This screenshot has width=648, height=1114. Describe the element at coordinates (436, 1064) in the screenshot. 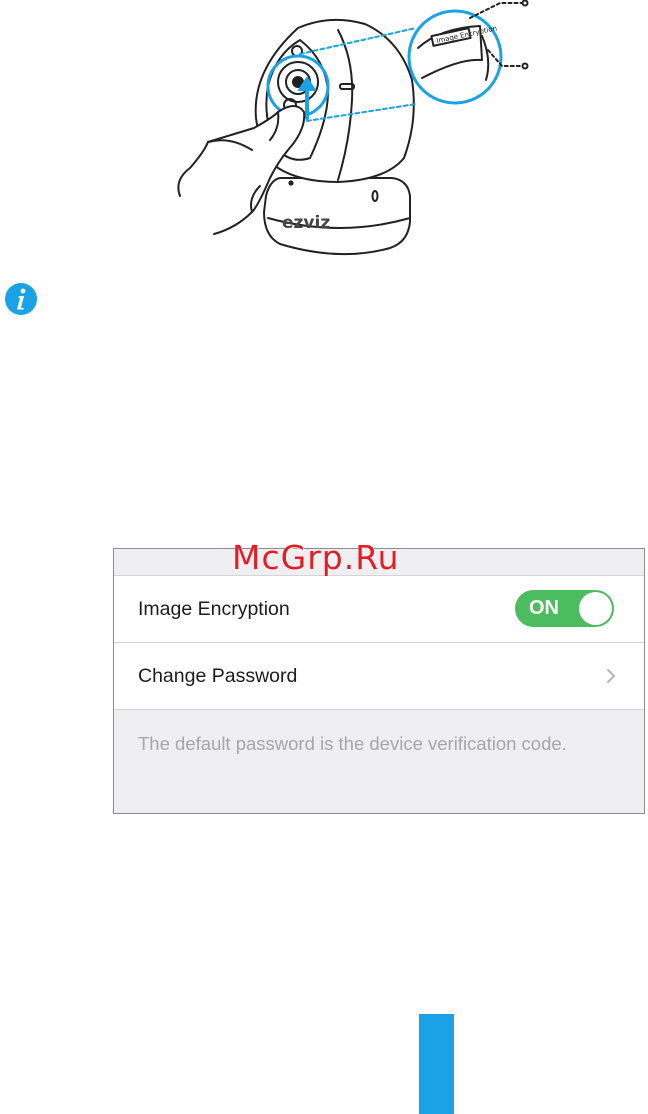

I see `page-tab-marker` at that location.